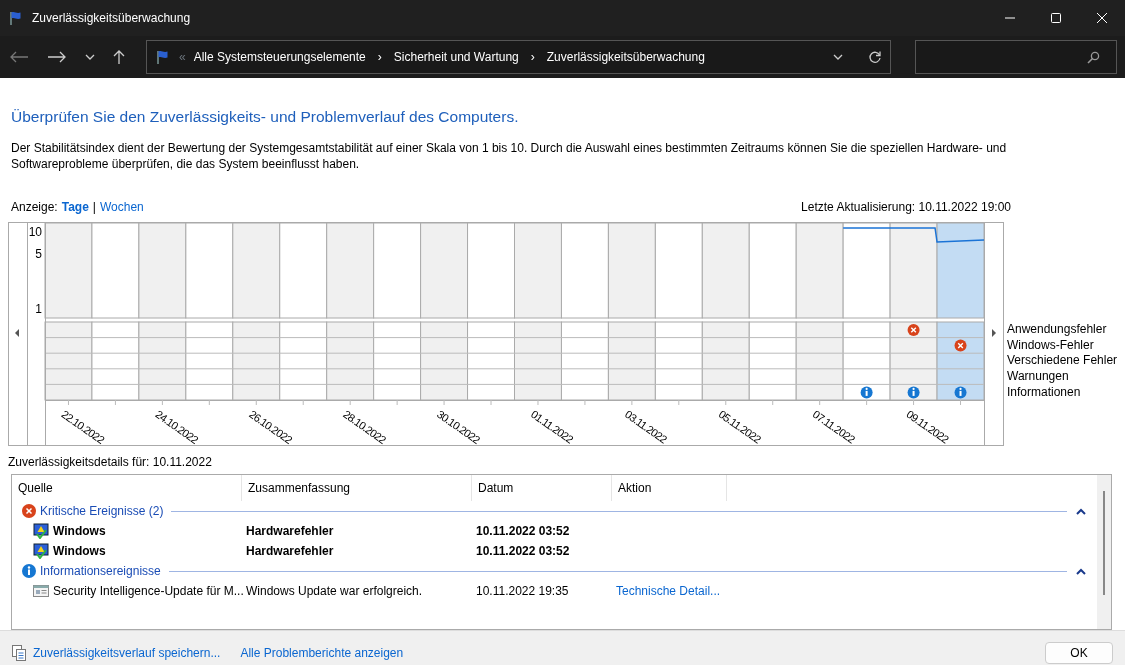 The width and height of the screenshot is (1125, 665). I want to click on back-icon, so click(19, 57).